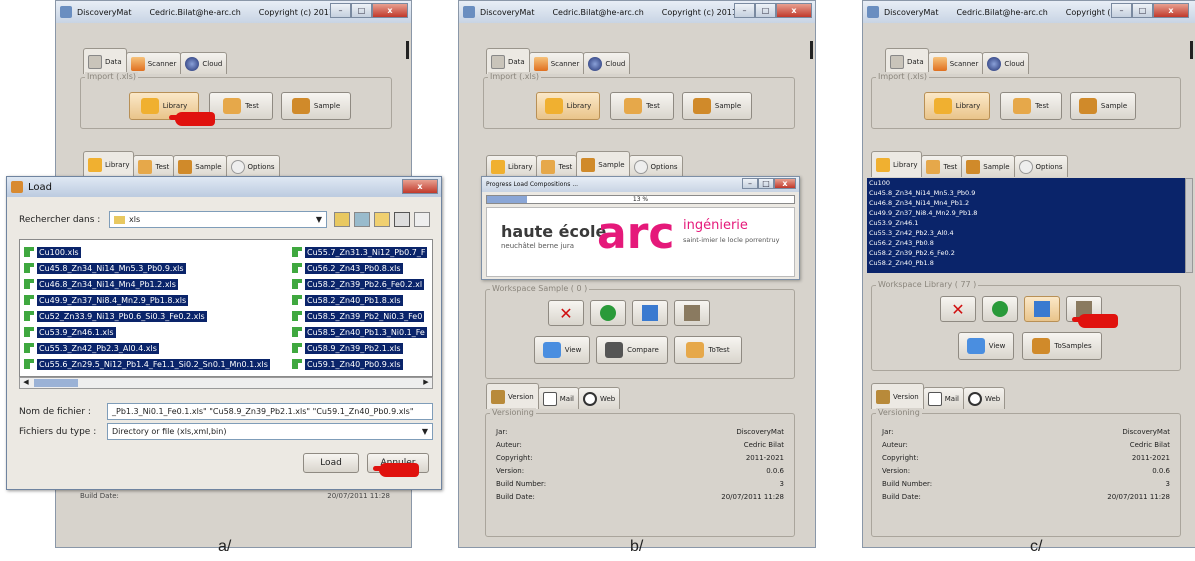 The image size is (1195, 561). What do you see at coordinates (359, 300) in the screenshot?
I see `file-item: Cu58.2_Zn40_Pb1.8.xls` at bounding box center [359, 300].